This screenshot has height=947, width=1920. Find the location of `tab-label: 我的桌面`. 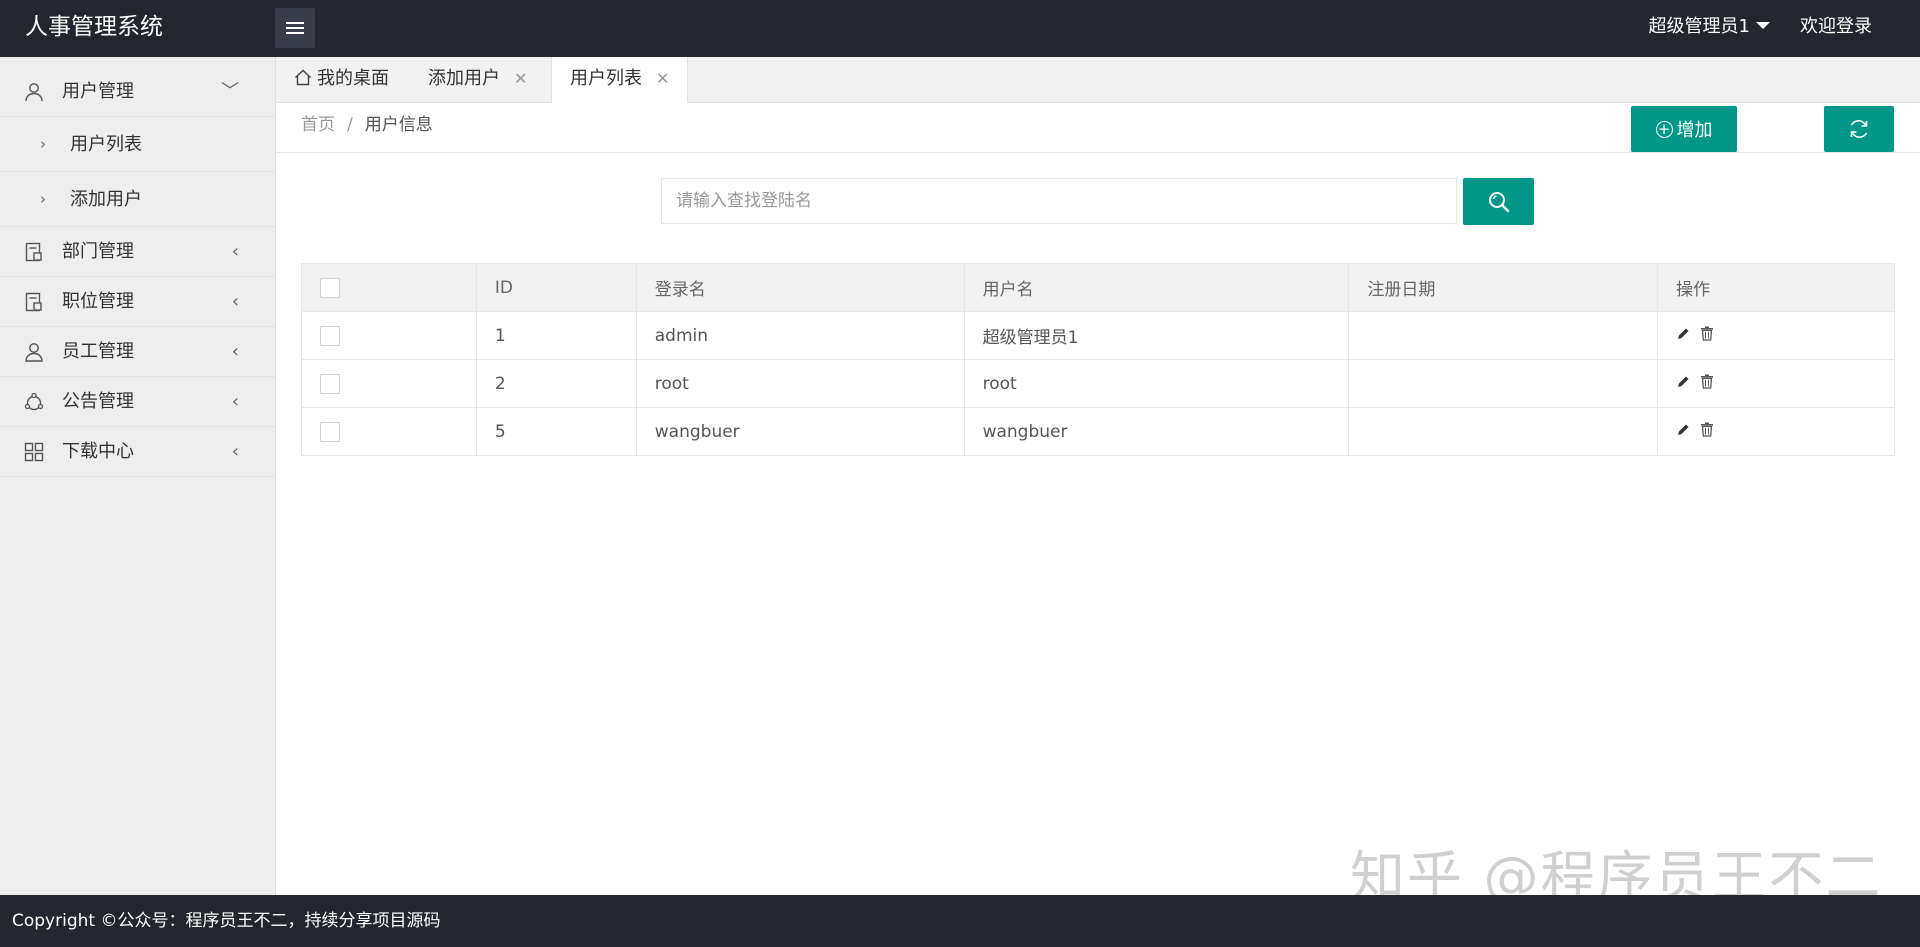

tab-label: 我的桌面 is located at coordinates (353, 78).